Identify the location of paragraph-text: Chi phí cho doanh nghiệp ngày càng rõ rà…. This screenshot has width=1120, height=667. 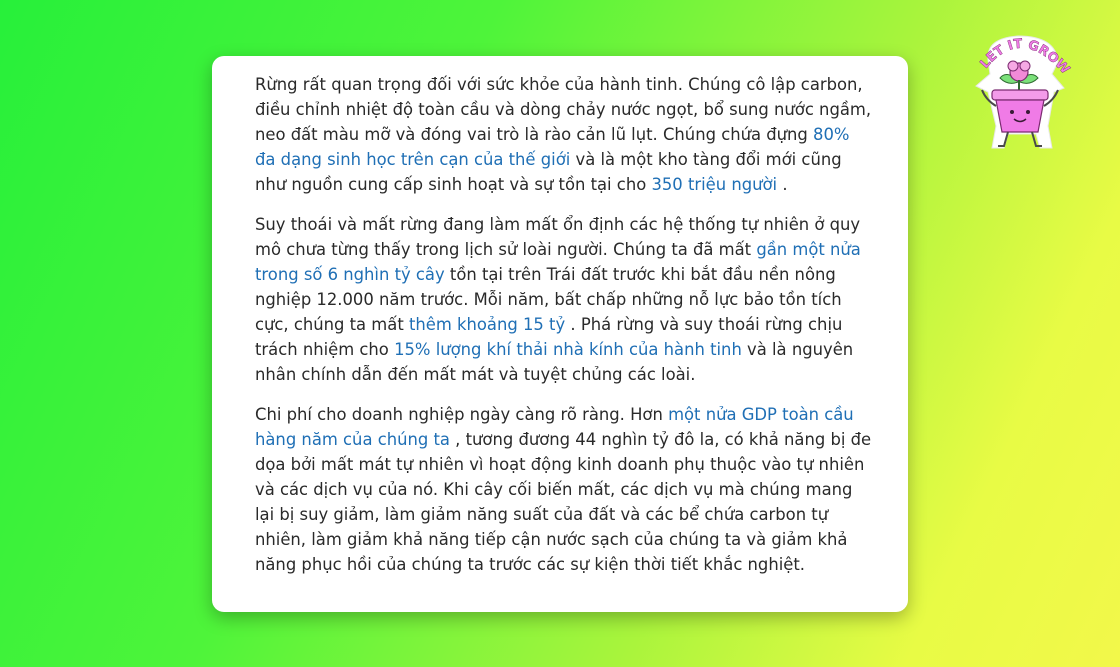
(462, 414).